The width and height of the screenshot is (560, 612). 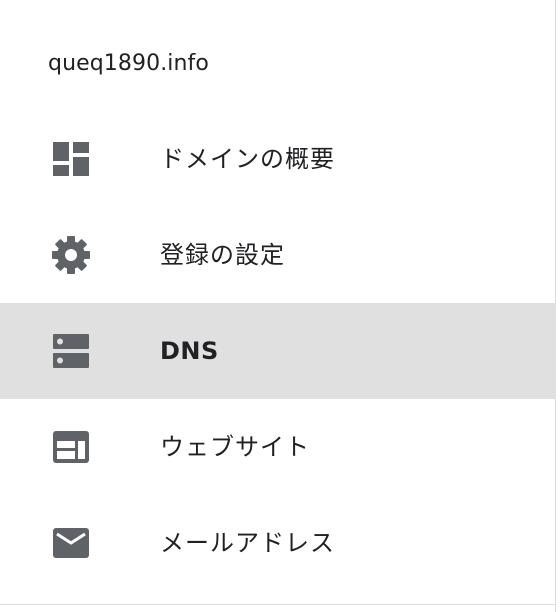 What do you see at coordinates (71, 543) in the screenshot?
I see `mail-icon` at bounding box center [71, 543].